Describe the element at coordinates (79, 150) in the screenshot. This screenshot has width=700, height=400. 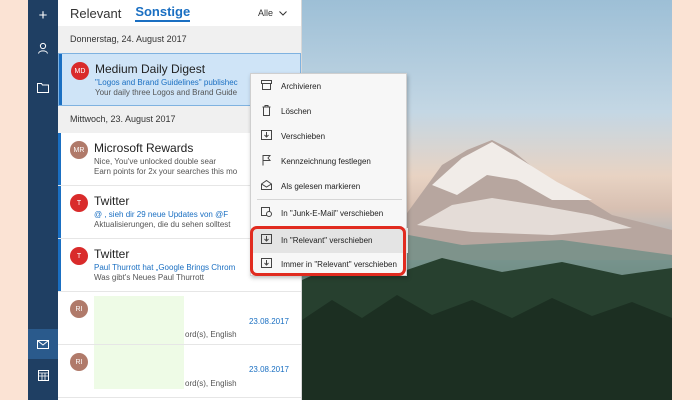
I see `avatar: MR` at that location.